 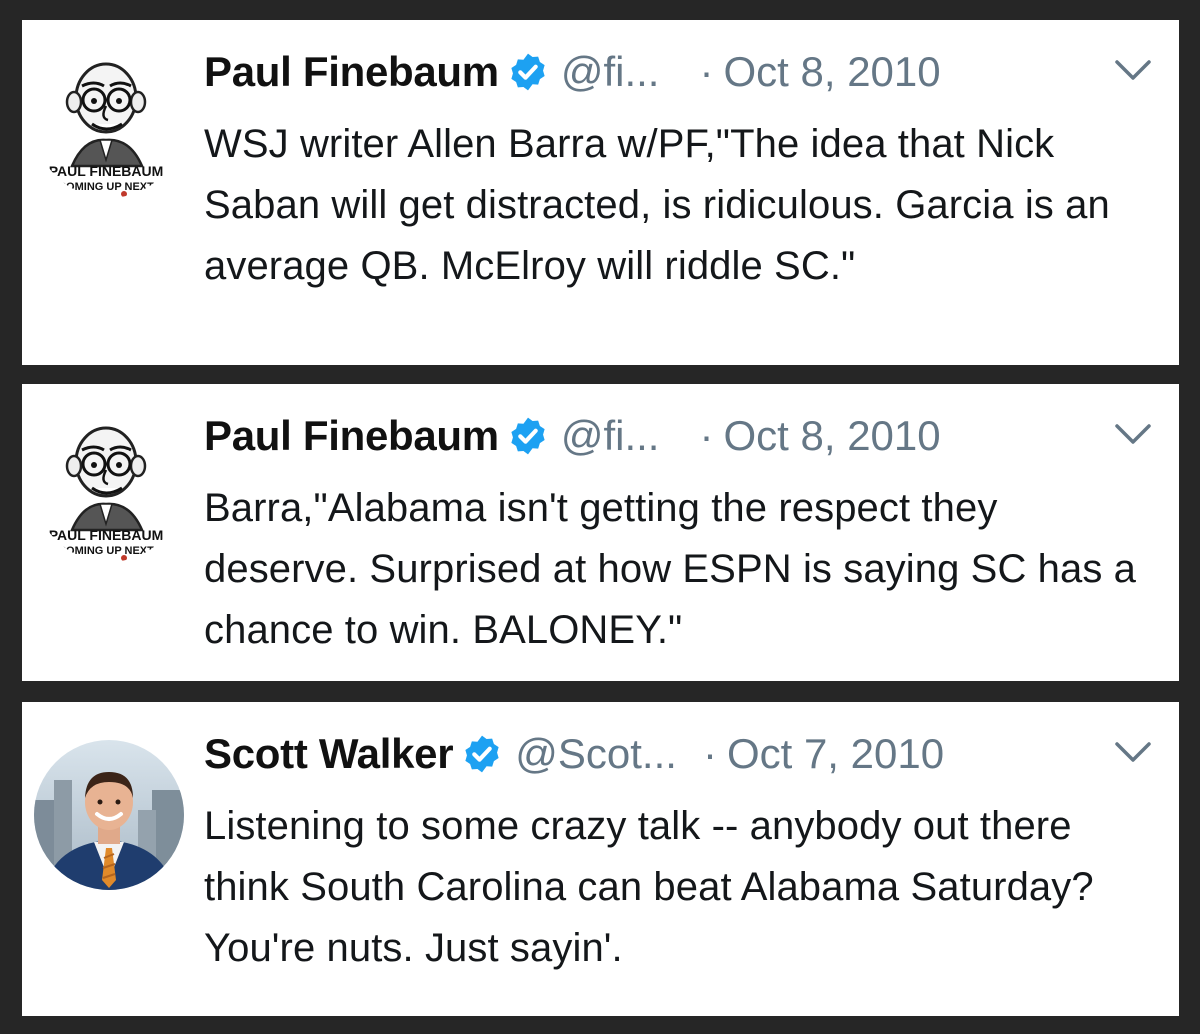 What do you see at coordinates (678, 754) in the screenshot?
I see `tweet-header: Scott Walker @Scot... · Oct 7, 2010` at bounding box center [678, 754].